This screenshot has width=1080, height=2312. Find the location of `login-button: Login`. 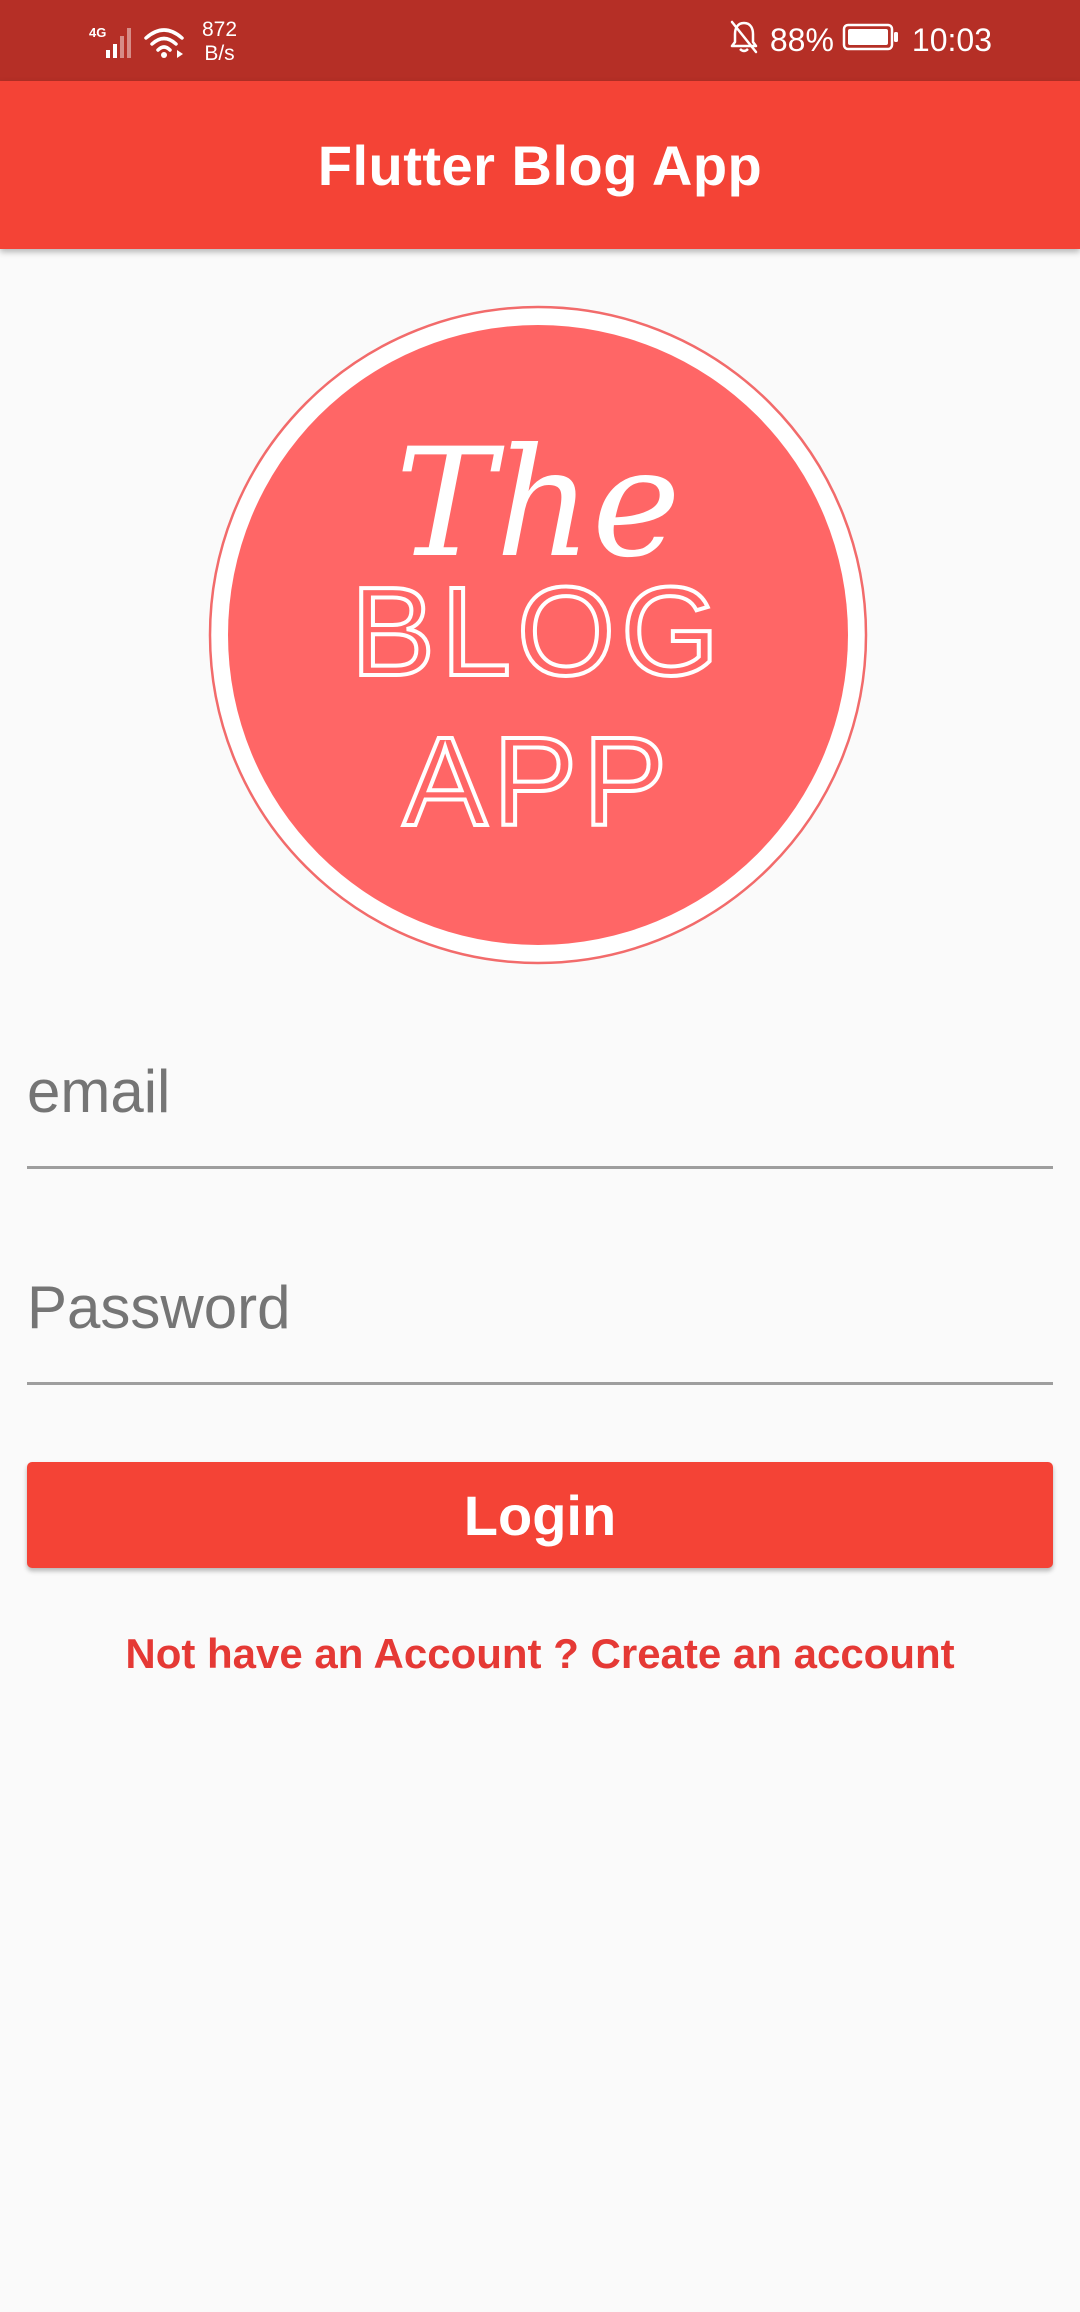

login-button: Login is located at coordinates (540, 1515).